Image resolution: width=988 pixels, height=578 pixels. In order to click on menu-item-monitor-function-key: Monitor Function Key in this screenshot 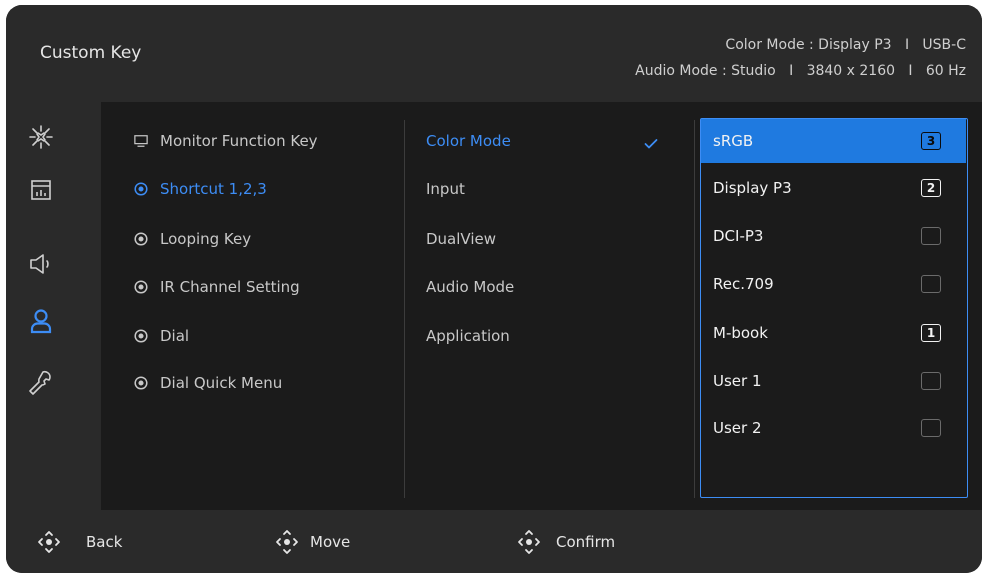, I will do `click(226, 141)`.